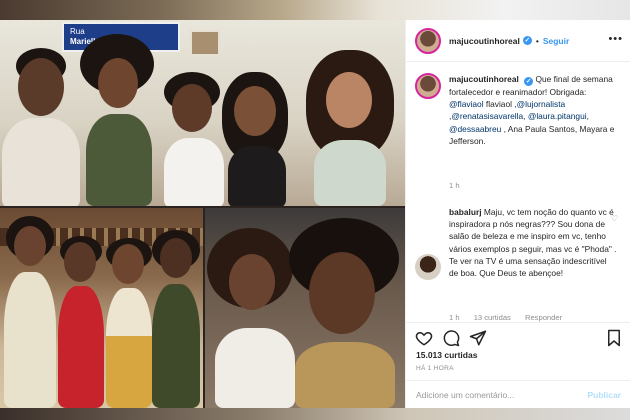 This screenshot has height=420, width=630. Describe the element at coordinates (344, 313) in the screenshot. I see `person-woman-smiling` at that location.